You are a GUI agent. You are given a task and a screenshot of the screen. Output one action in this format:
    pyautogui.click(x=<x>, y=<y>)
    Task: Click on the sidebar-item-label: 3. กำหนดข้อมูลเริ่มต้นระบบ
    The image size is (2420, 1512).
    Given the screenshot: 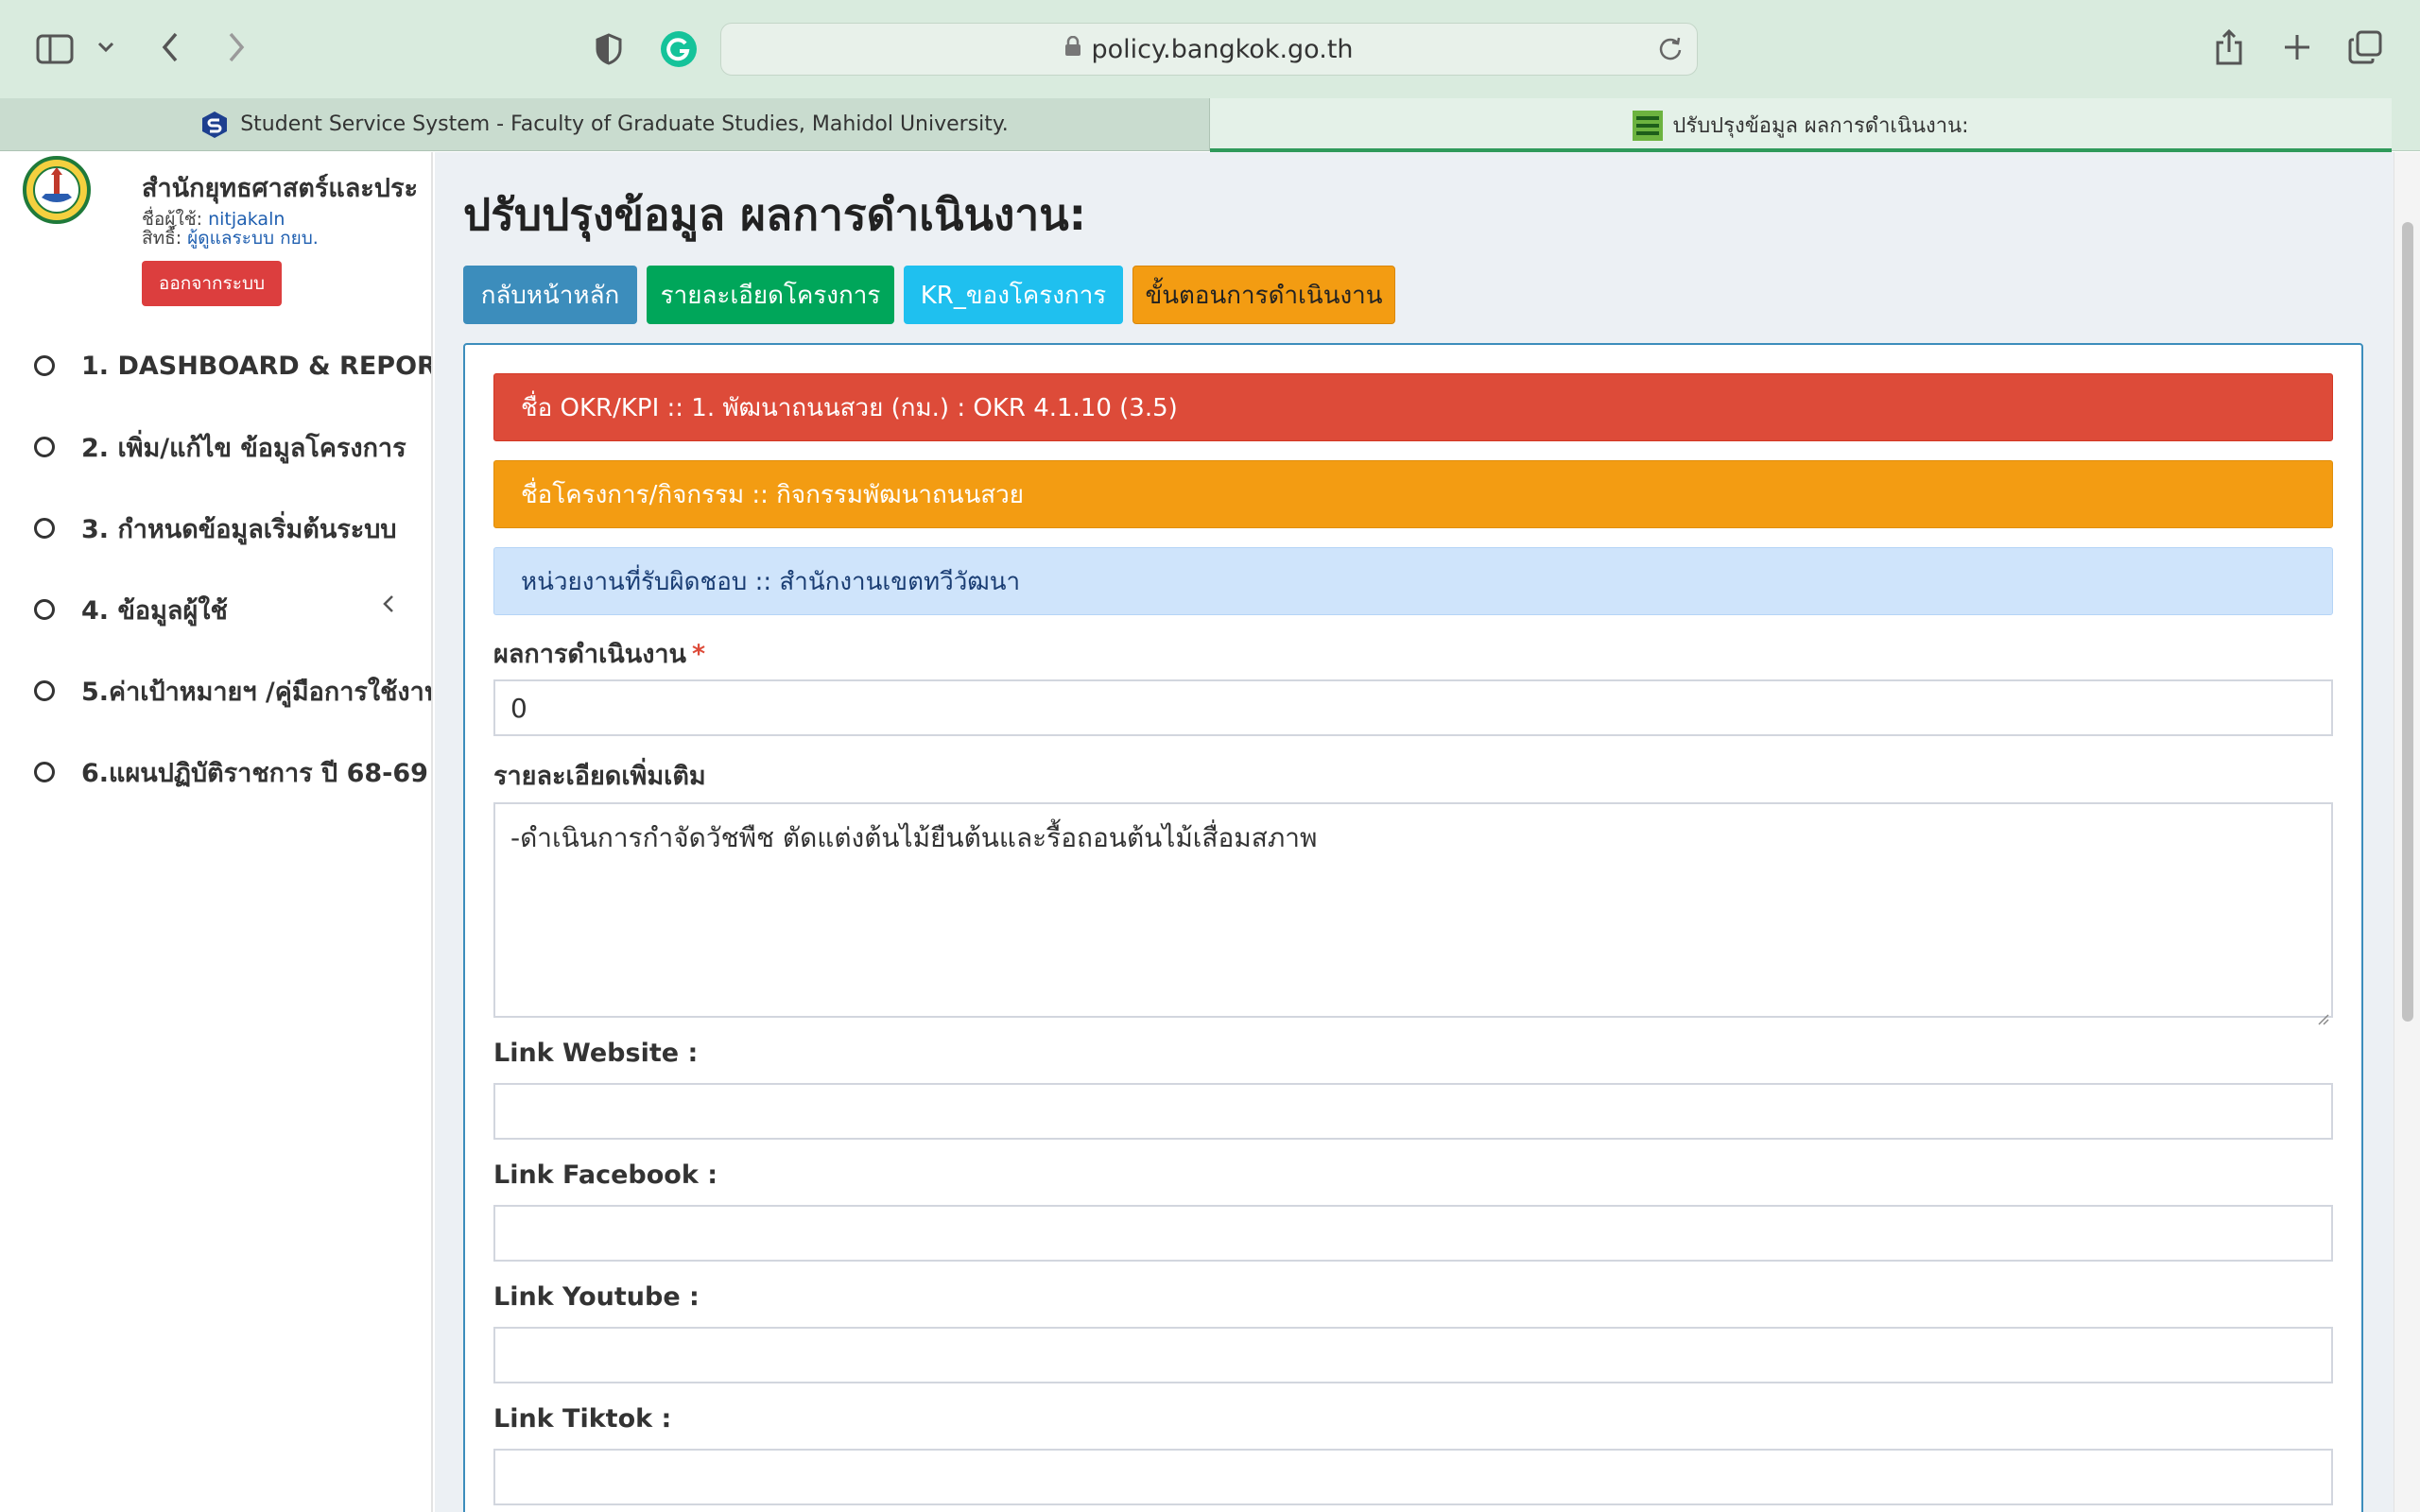 What is the action you would take?
    pyautogui.click(x=239, y=529)
    